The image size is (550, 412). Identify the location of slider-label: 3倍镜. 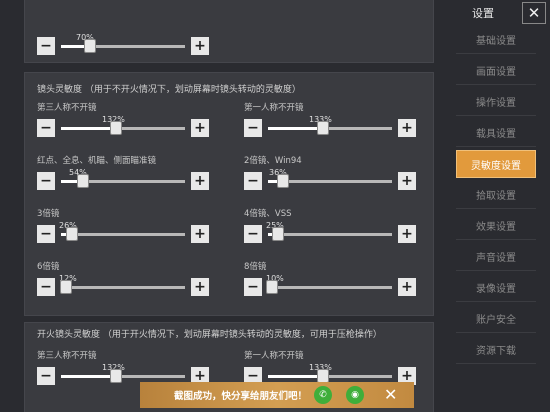
(48, 214).